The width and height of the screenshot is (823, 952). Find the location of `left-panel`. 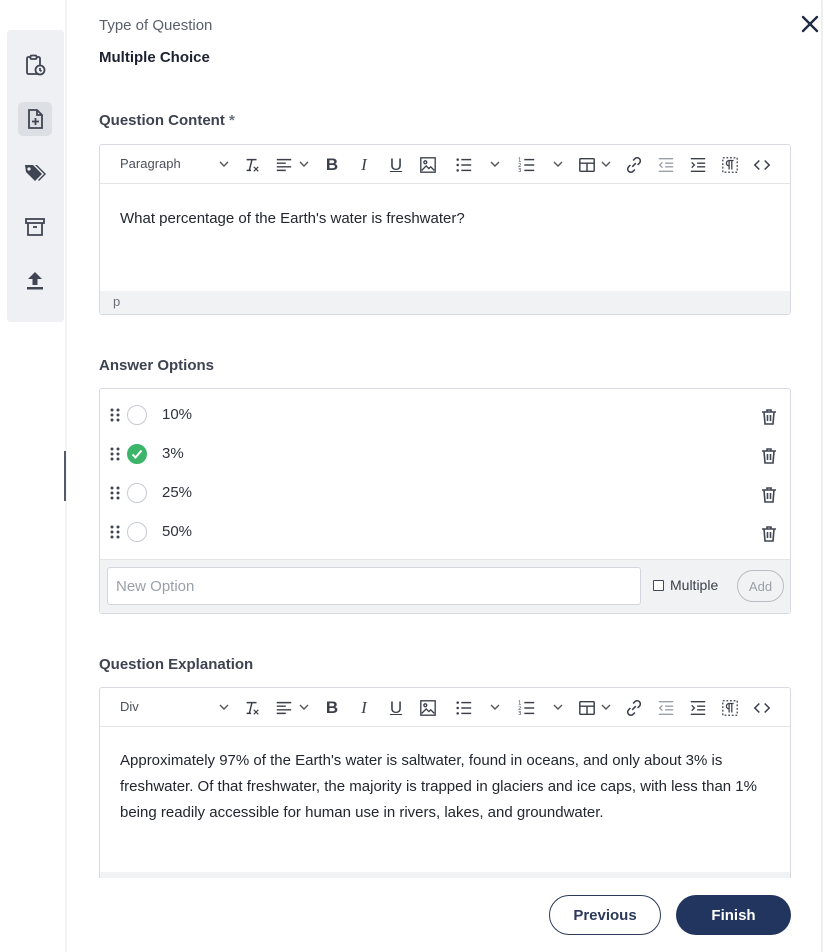

left-panel is located at coordinates (33, 476).